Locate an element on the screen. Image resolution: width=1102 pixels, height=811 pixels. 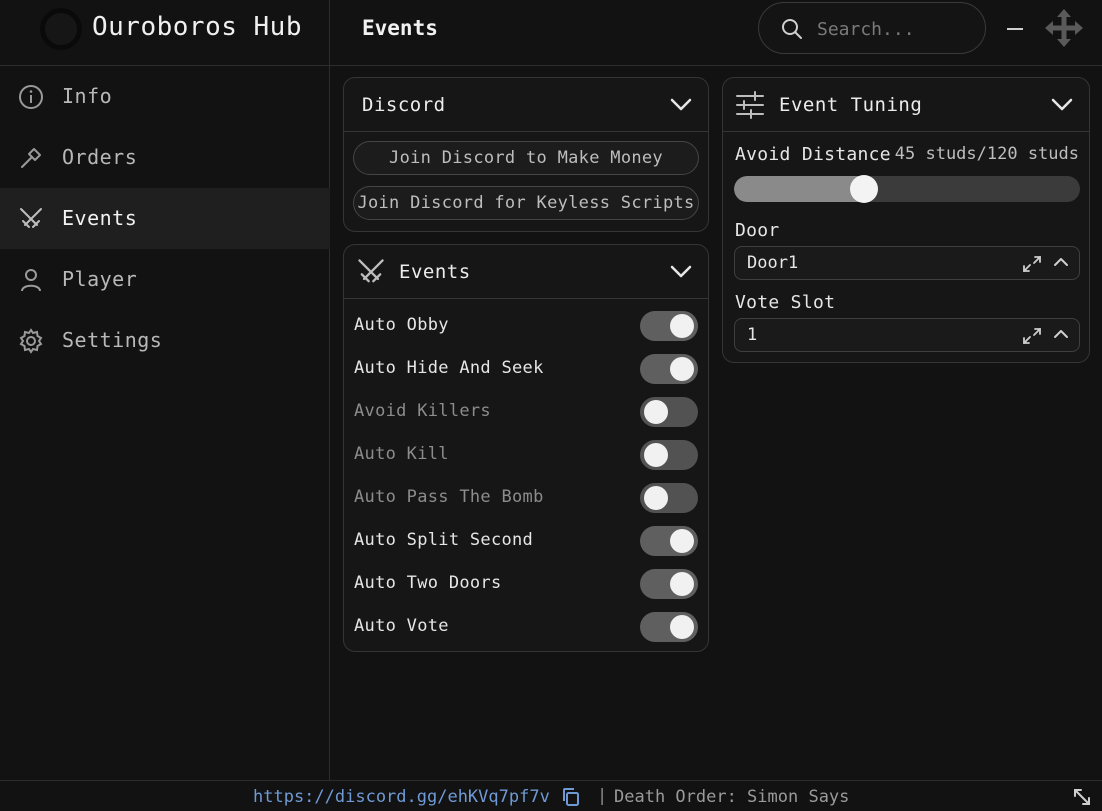
toggle-label: Auto Two Doors is located at coordinates (428, 583).